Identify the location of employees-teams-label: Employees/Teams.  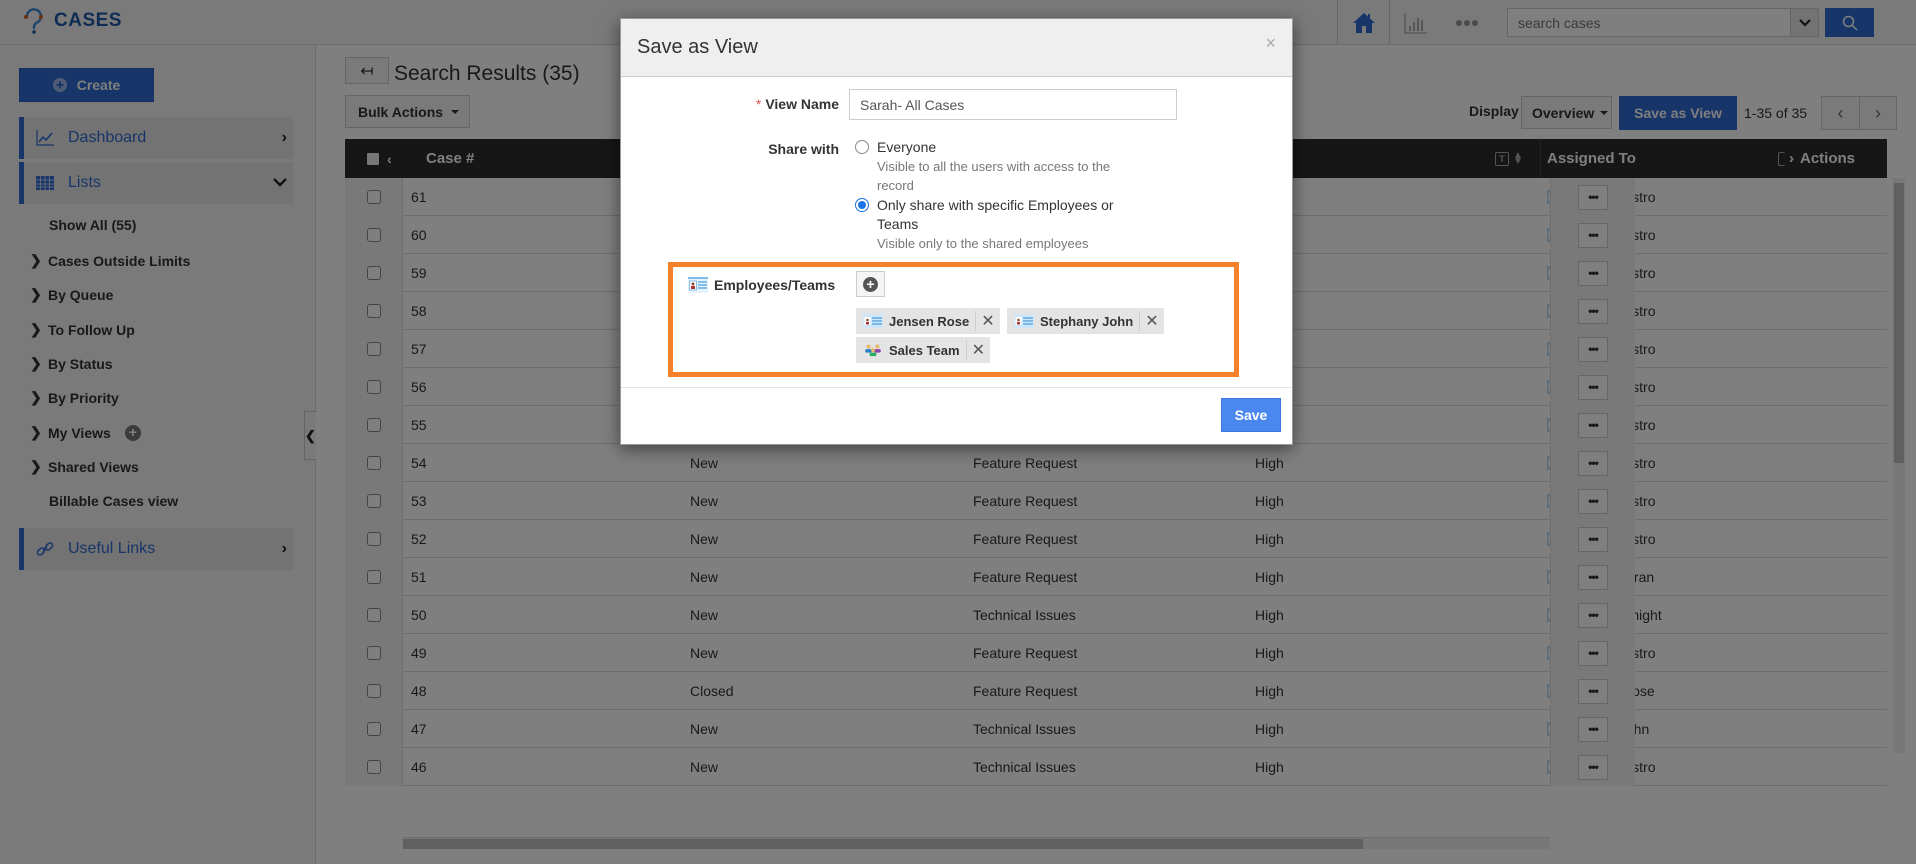
(761, 285).